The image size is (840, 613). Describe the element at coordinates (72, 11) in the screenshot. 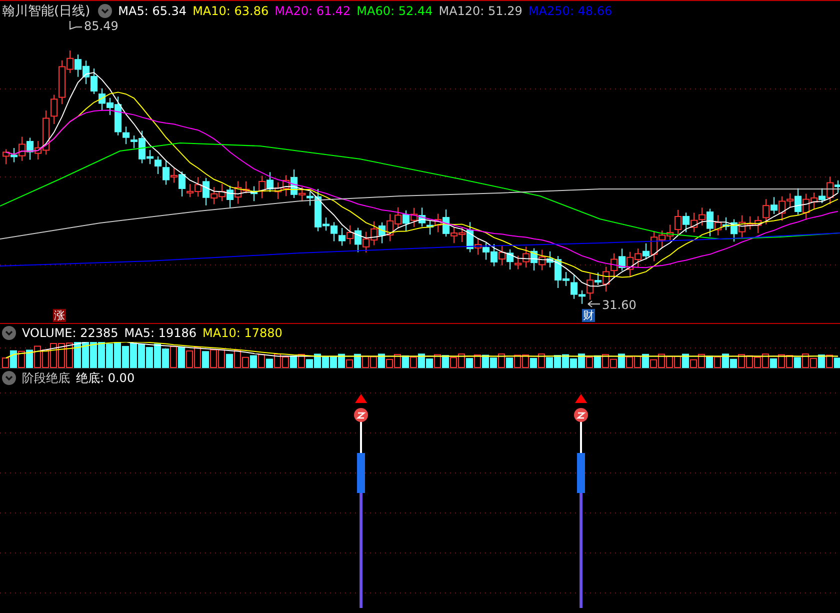

I see `period-label: (日线)` at that location.